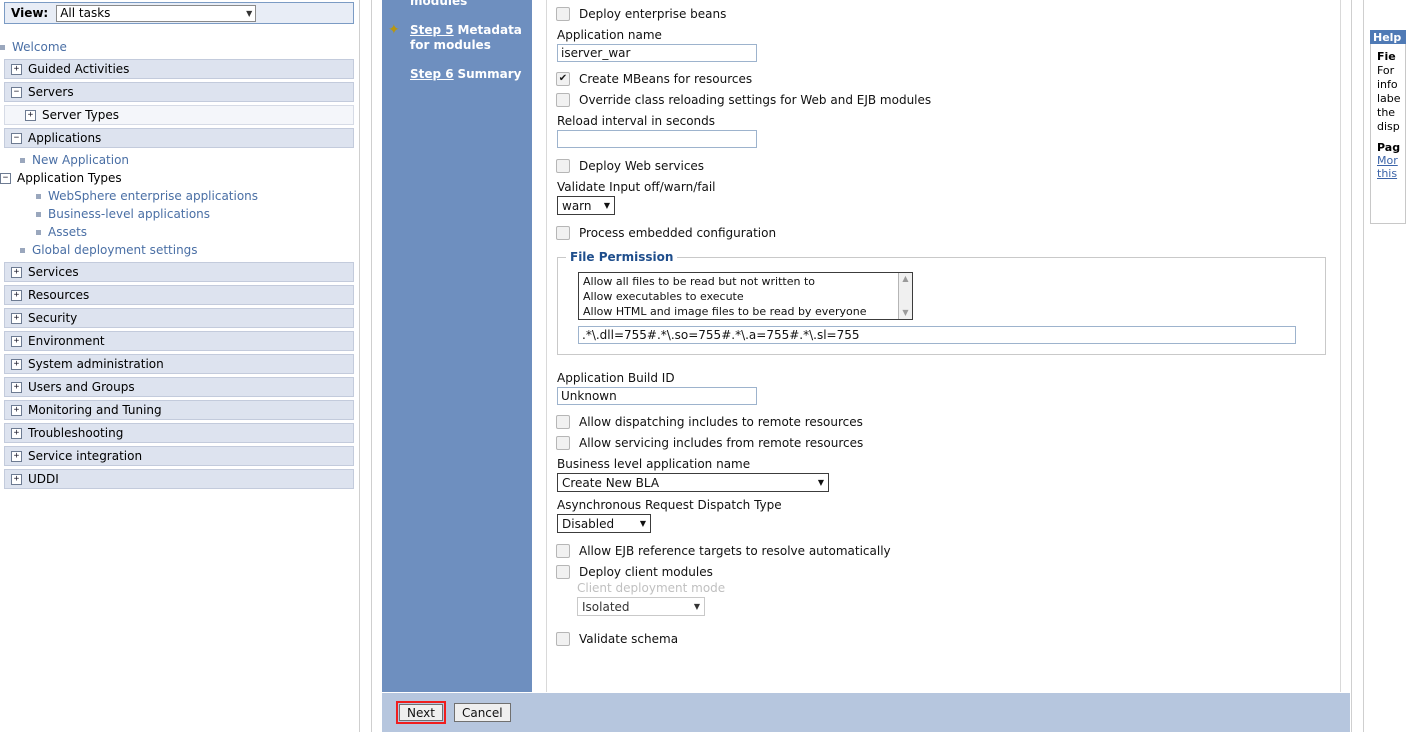 This screenshot has width=1406, height=732. I want to click on validate-input-select: warn ▼, so click(586, 205).